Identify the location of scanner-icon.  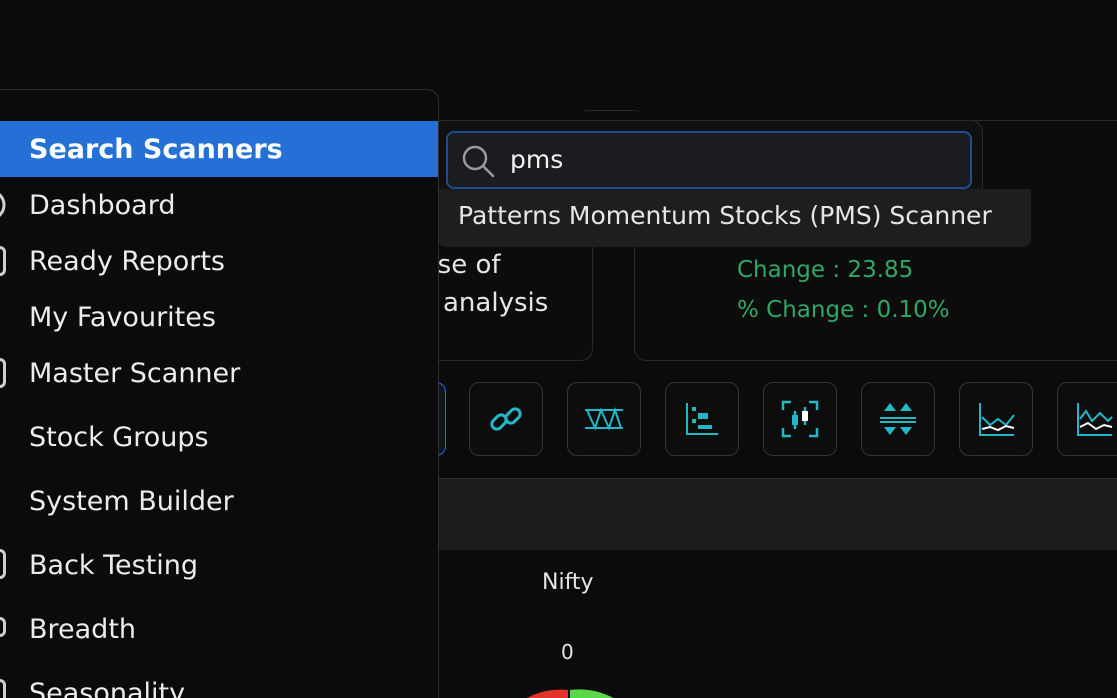
(3, 373).